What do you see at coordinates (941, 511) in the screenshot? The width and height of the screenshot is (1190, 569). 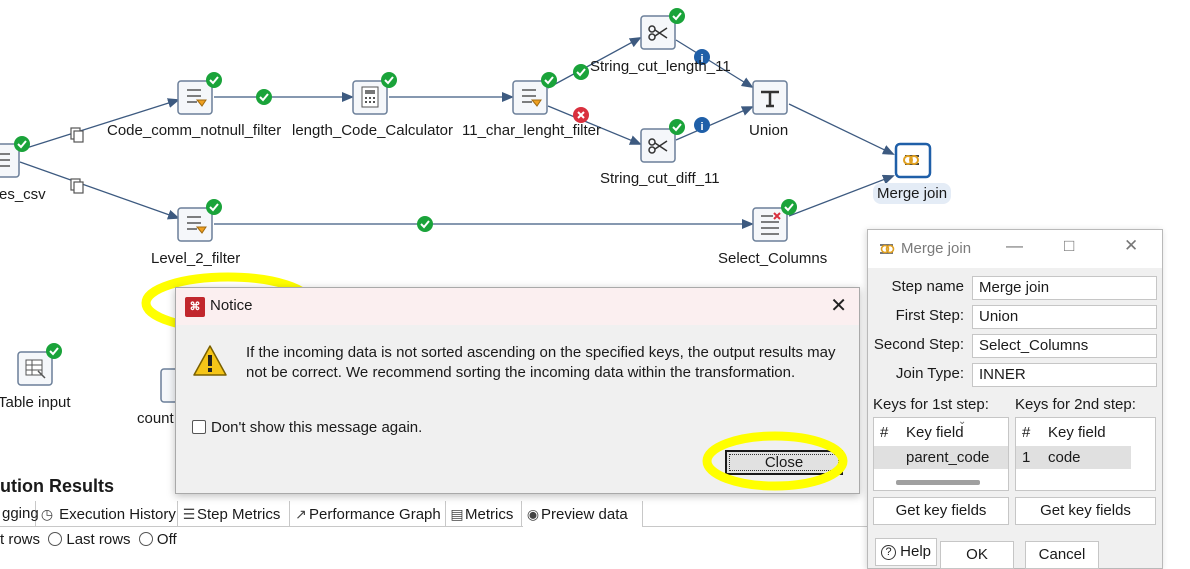 I see `get-key-fields-1-button: Get key fields` at bounding box center [941, 511].